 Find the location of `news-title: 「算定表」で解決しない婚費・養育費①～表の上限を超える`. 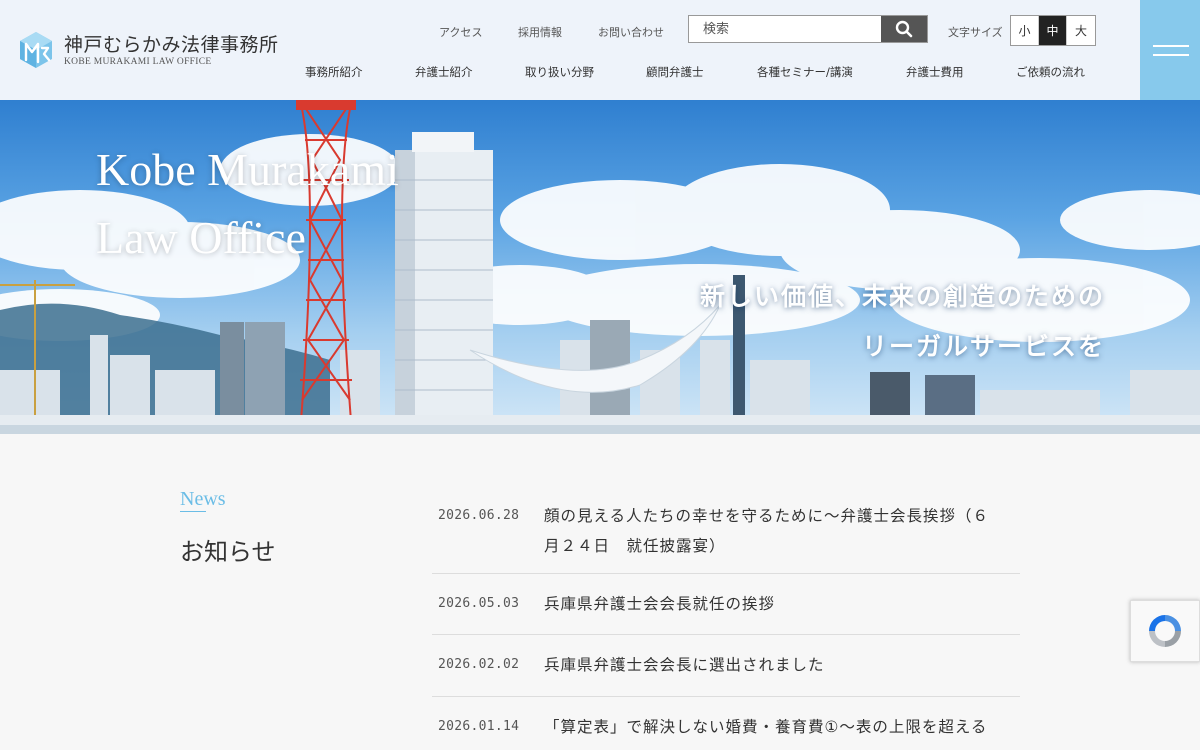

news-title: 「算定表」で解決しない婚費・養育費①～表の上限を超える is located at coordinates (782, 727).